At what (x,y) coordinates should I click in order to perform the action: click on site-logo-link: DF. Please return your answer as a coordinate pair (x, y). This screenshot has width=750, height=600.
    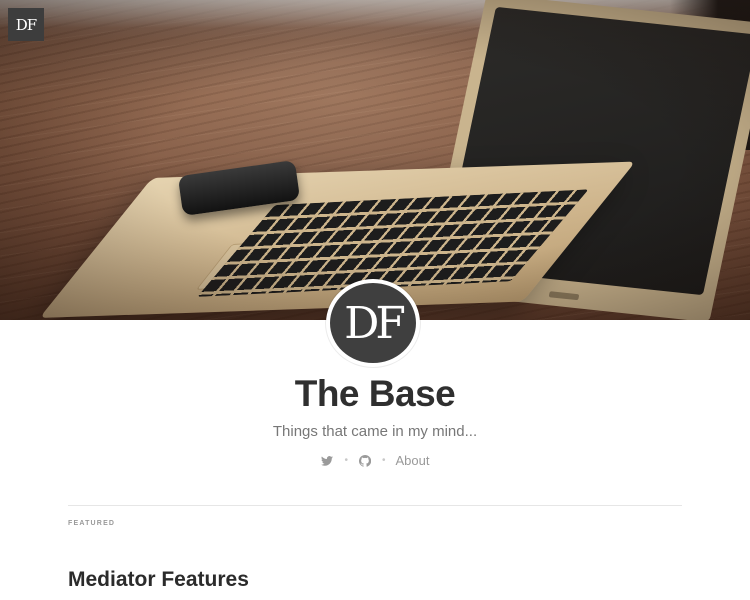
    Looking at the image, I should click on (26, 24).